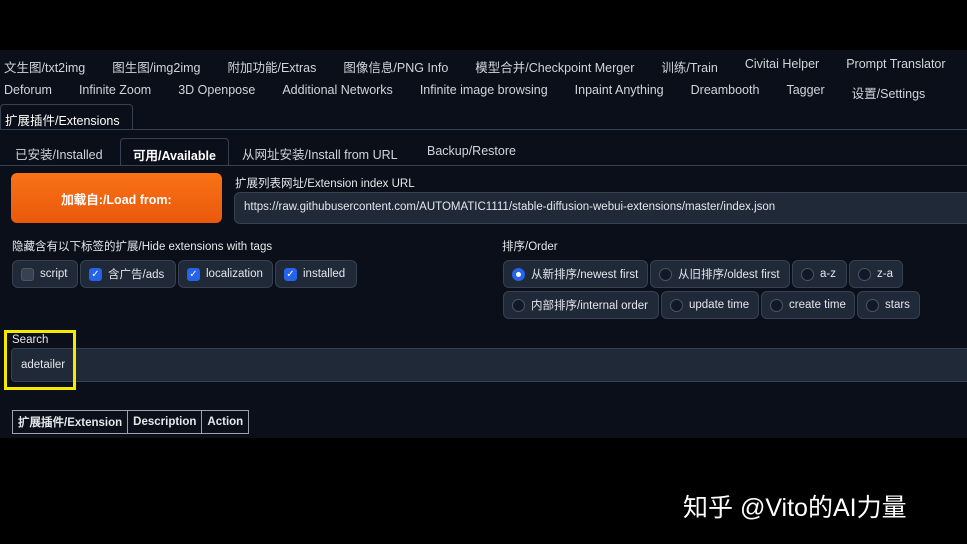 The image size is (967, 544). Describe the element at coordinates (54, 274) in the screenshot. I see `tag-label: script` at that location.